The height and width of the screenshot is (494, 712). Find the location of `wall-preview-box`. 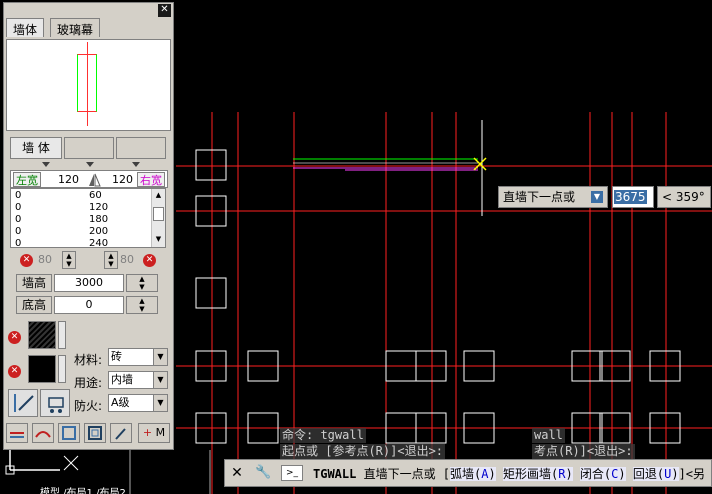

wall-preview-box is located at coordinates (88, 85).